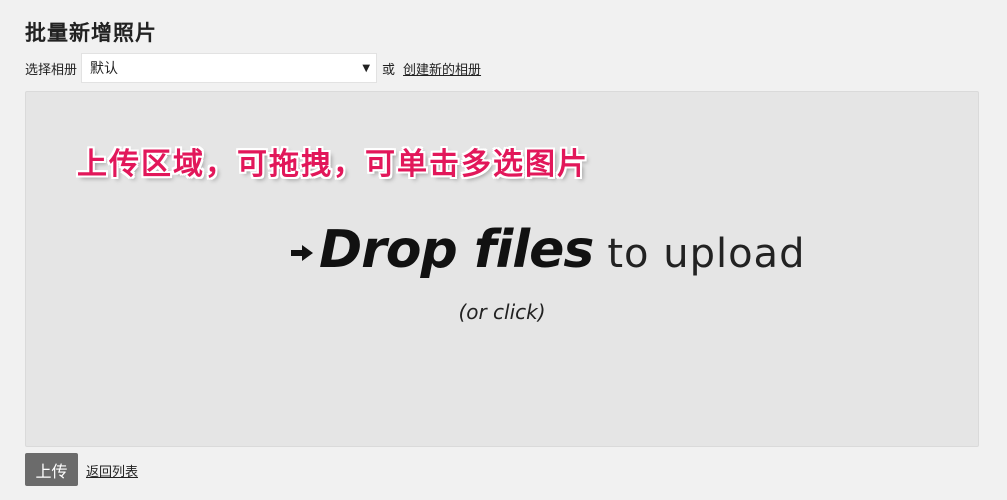 This screenshot has width=1007, height=500. What do you see at coordinates (302, 253) in the screenshot?
I see `arrow-right-icon` at bounding box center [302, 253].